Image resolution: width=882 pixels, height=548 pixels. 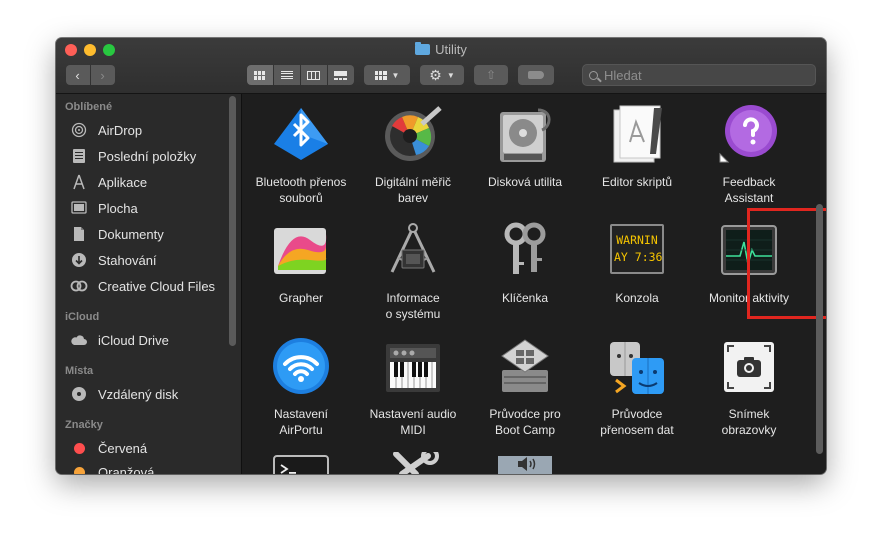 I want to click on column-view-icon, so click(x=313, y=75).